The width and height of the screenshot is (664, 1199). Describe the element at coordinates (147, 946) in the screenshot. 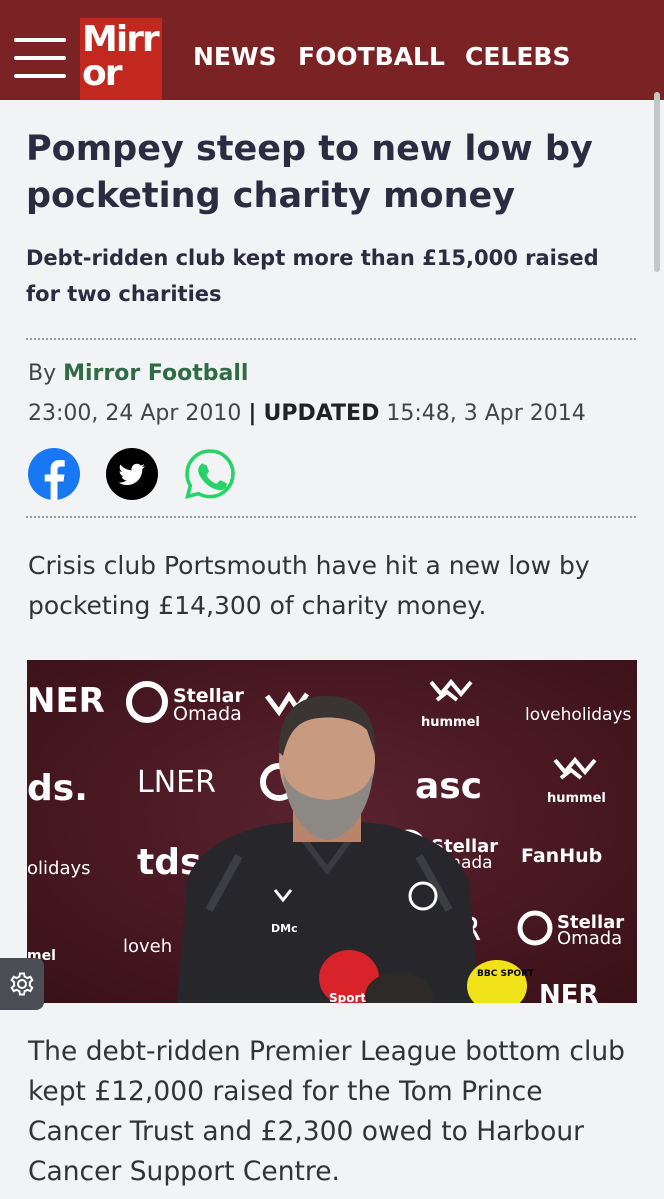

I see `sponsor-logo: loveh` at that location.